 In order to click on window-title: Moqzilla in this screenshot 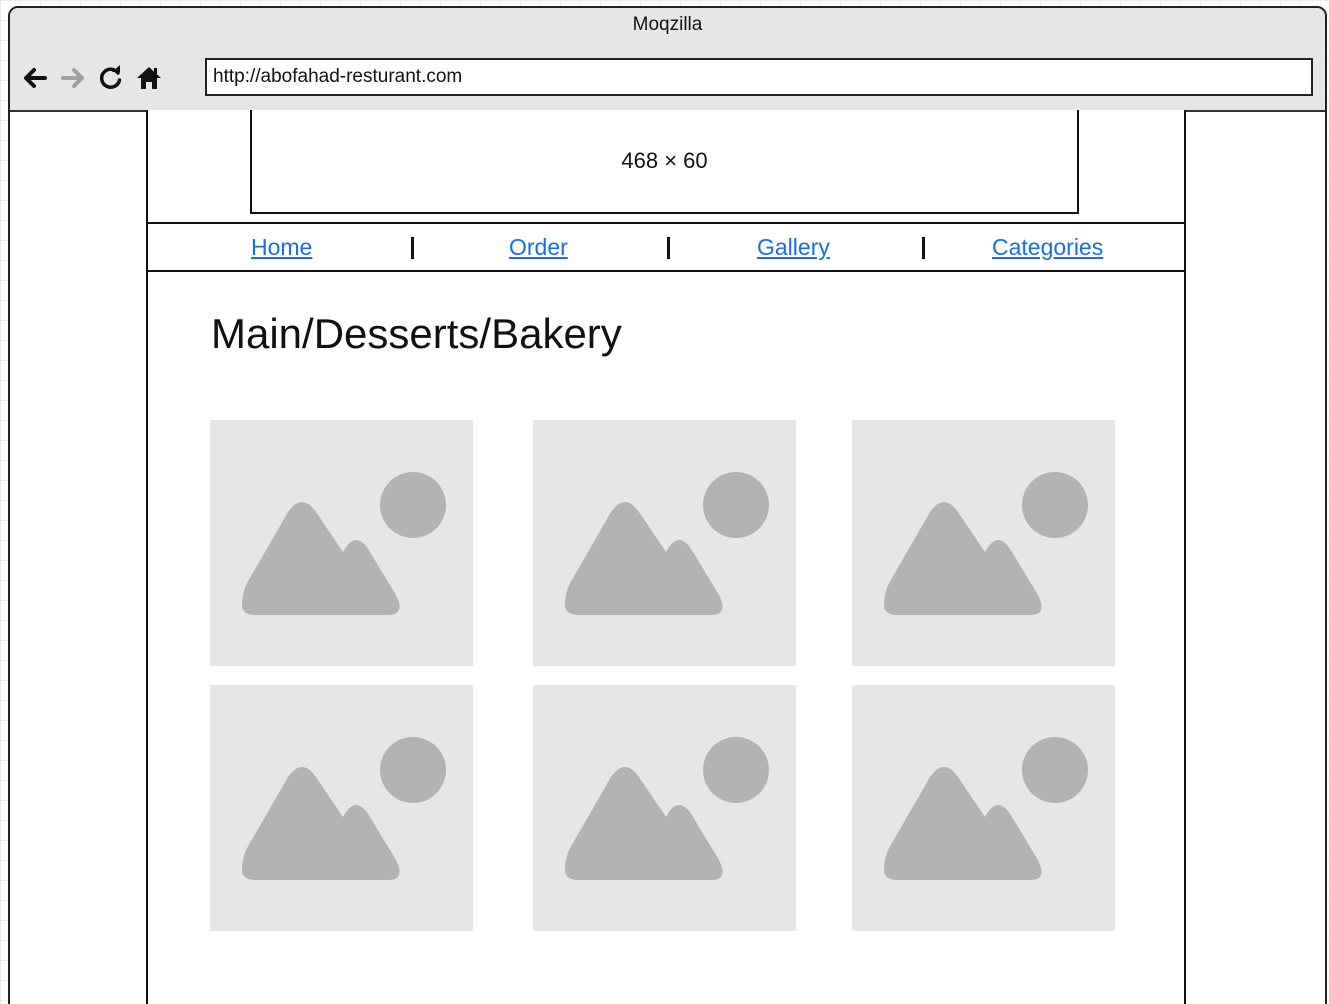, I will do `click(667, 24)`.